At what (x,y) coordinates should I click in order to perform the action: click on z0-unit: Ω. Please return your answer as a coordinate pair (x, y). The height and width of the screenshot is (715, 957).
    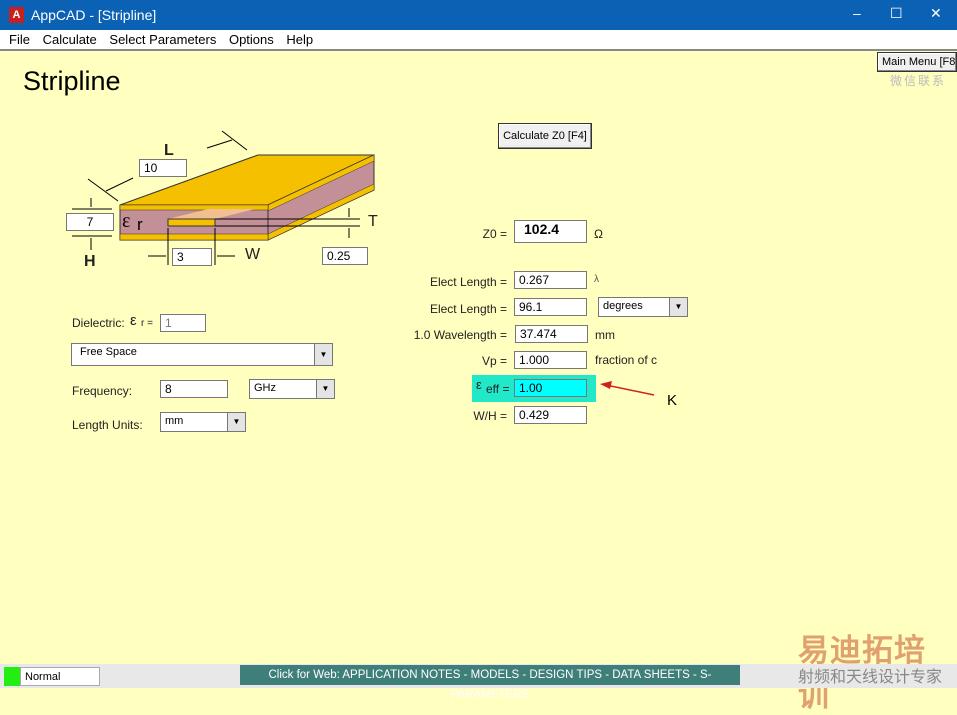
    Looking at the image, I should click on (598, 234).